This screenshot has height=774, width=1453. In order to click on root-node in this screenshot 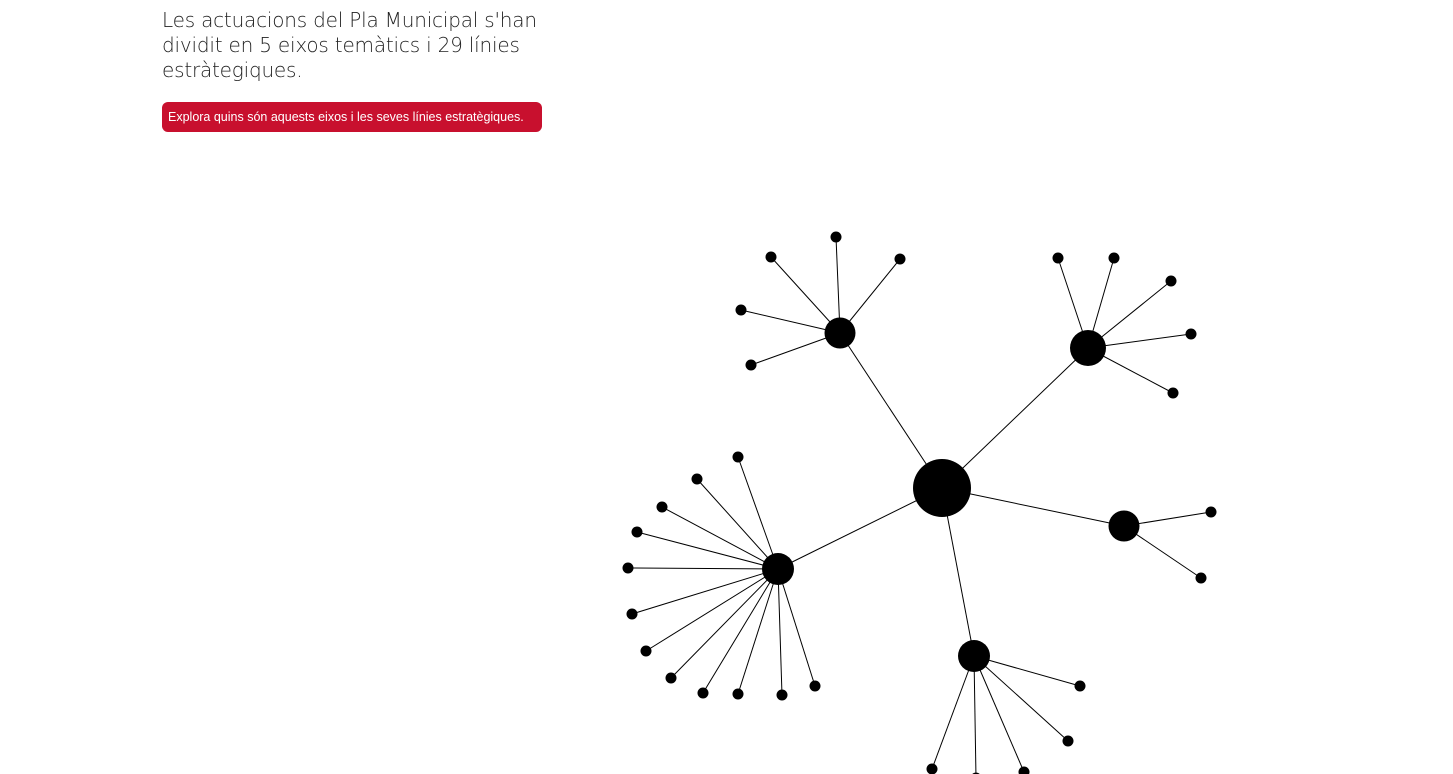, I will do `click(942, 488)`.